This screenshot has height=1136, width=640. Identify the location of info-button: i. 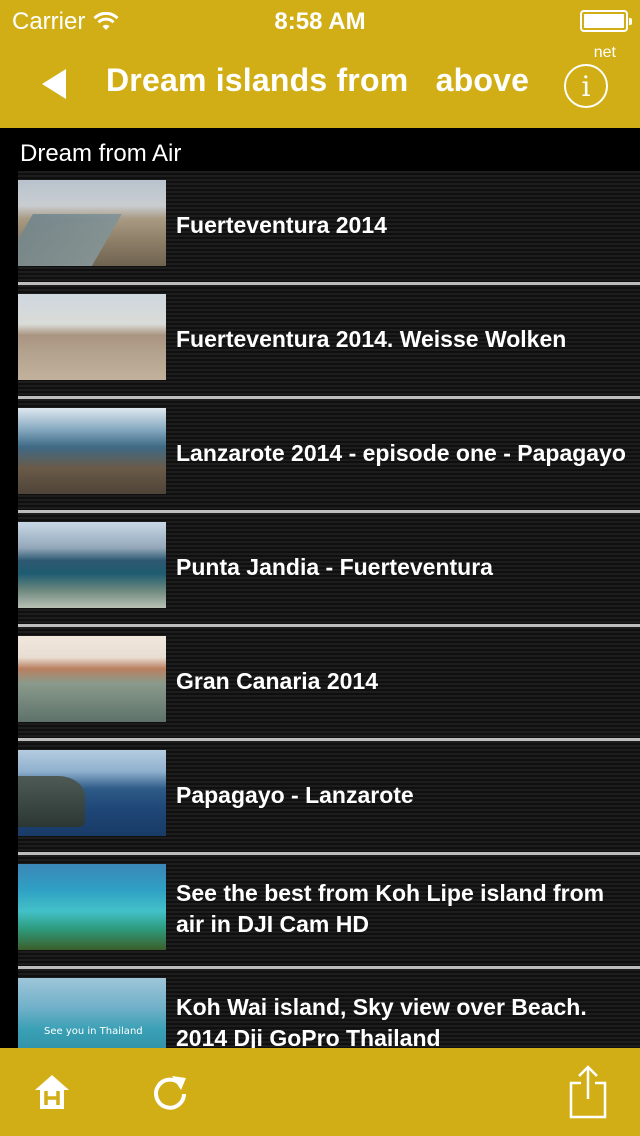
(586, 86).